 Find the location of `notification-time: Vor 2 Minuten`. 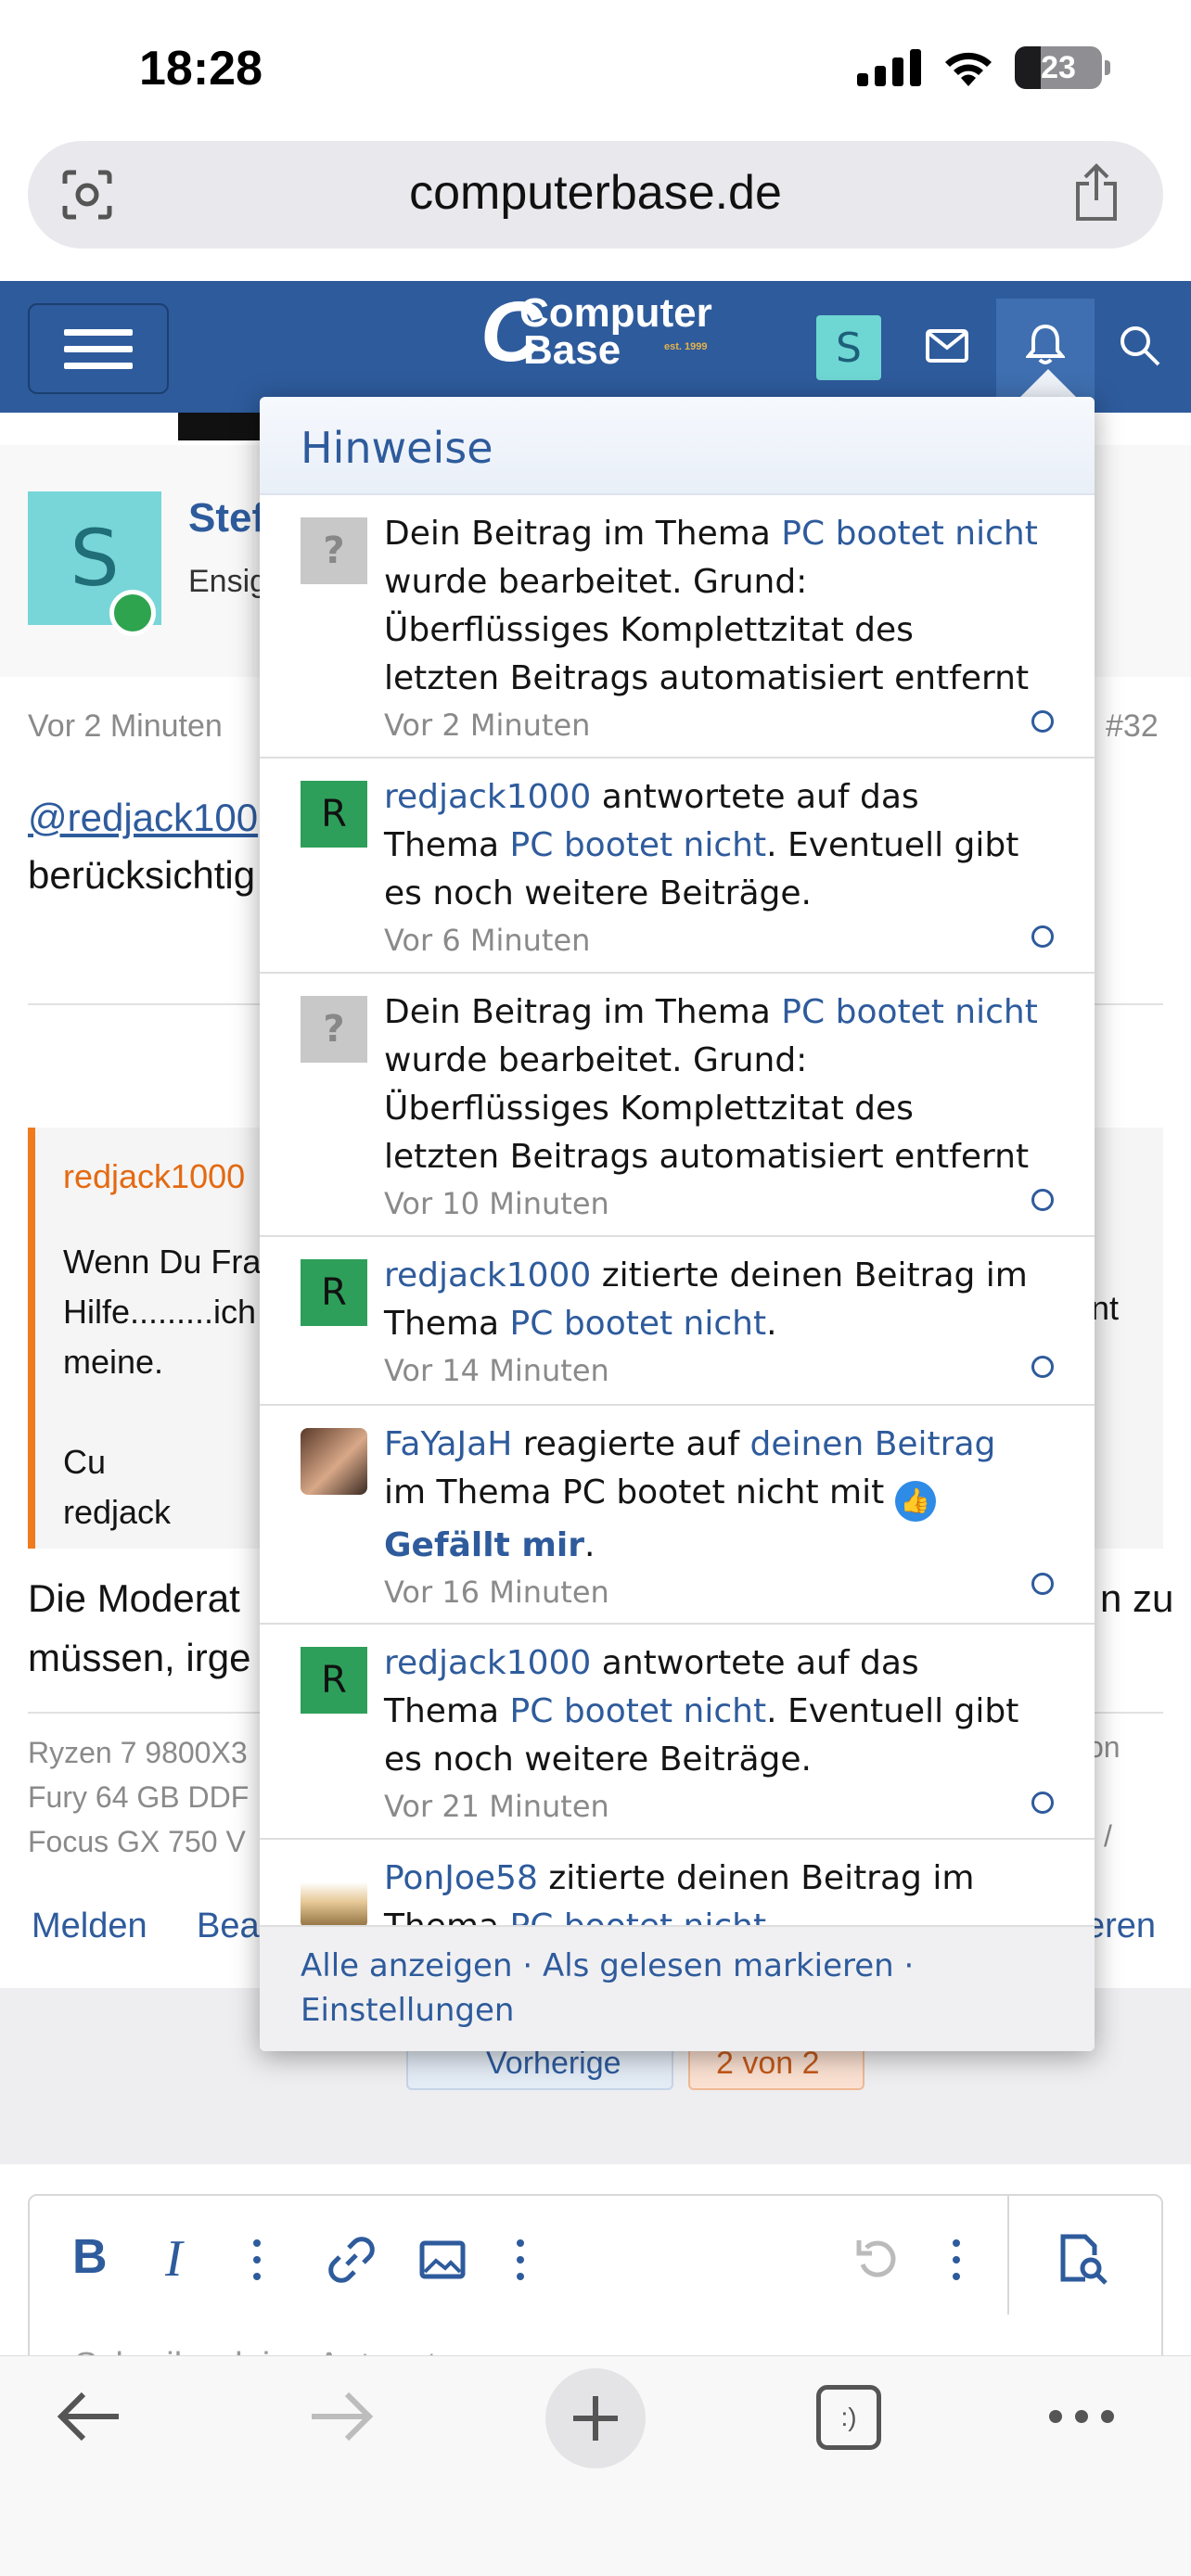

notification-time: Vor 2 Minuten is located at coordinates (488, 726).